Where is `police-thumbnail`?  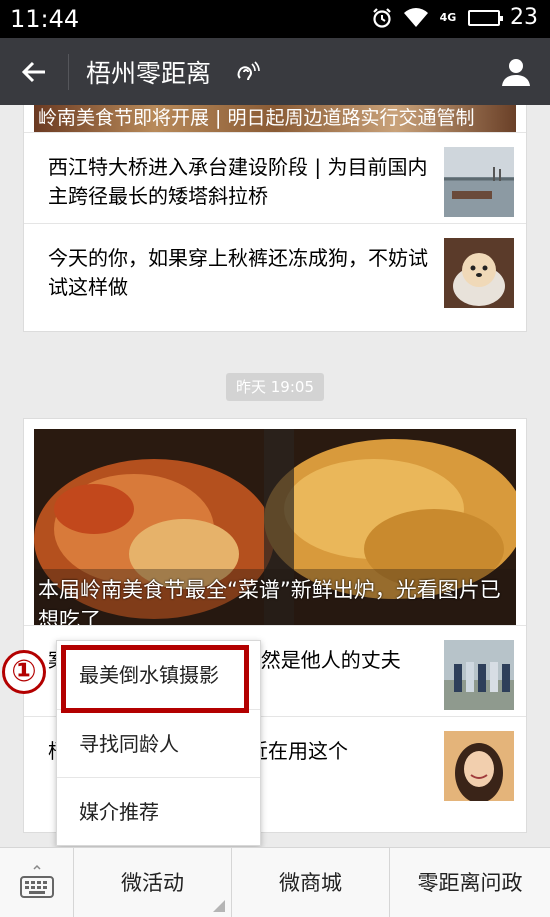 police-thumbnail is located at coordinates (479, 675).